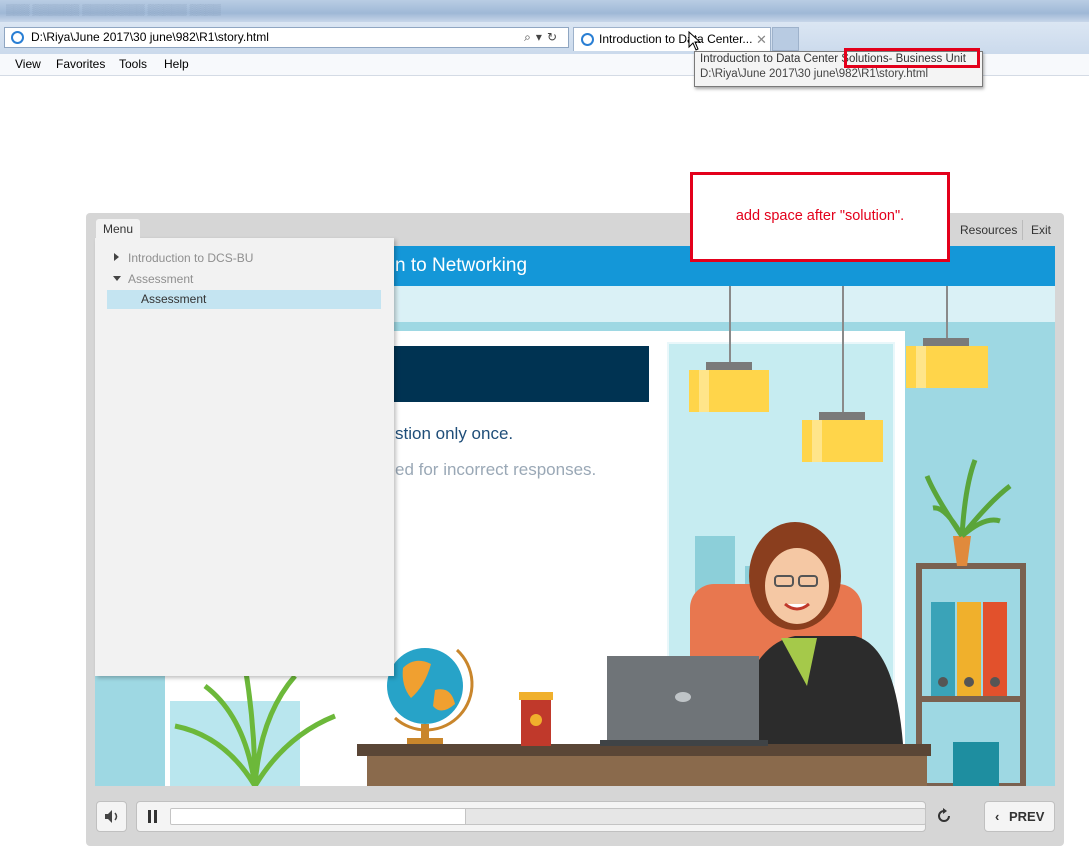 The width and height of the screenshot is (1089, 862). Describe the element at coordinates (997, 816) in the screenshot. I see `chevron-left-icon: ‹` at that location.